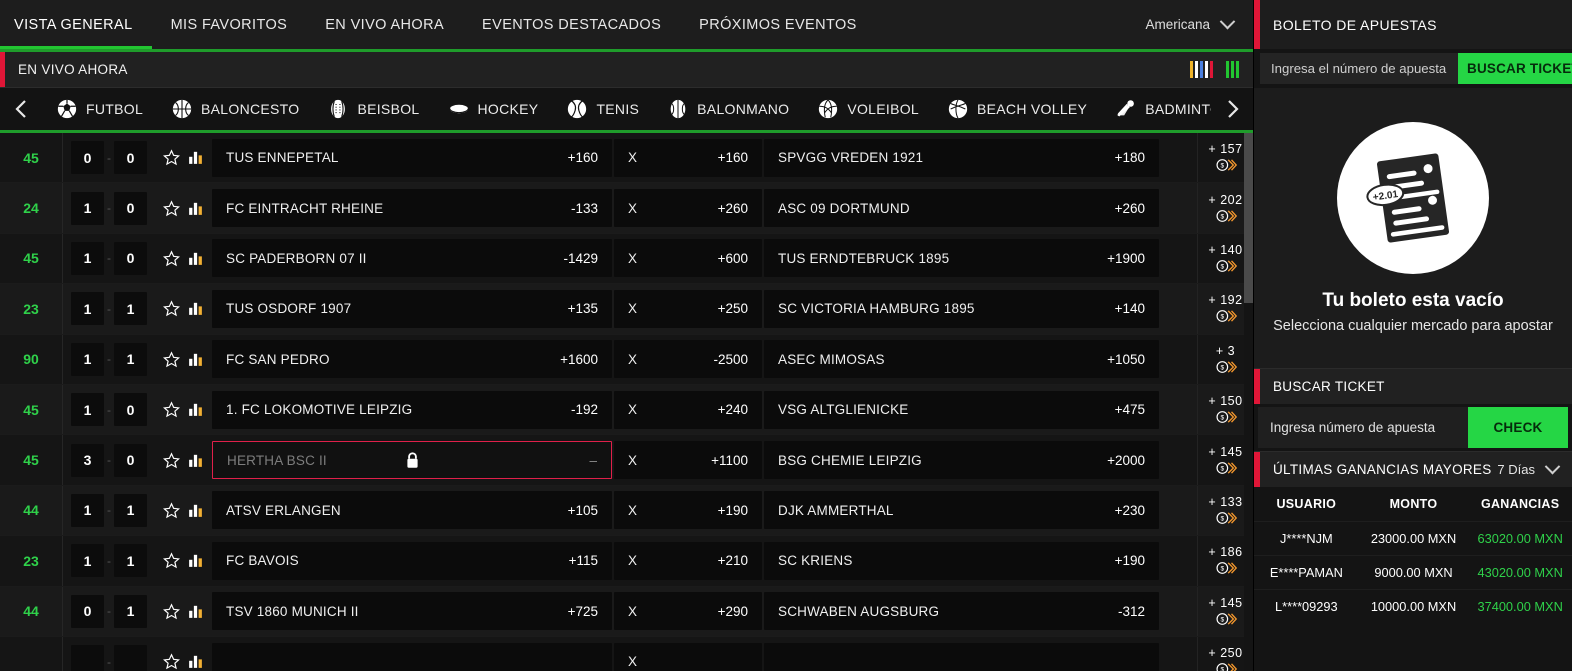  What do you see at coordinates (961, 656) in the screenshot?
I see `away-odds-cell` at bounding box center [961, 656].